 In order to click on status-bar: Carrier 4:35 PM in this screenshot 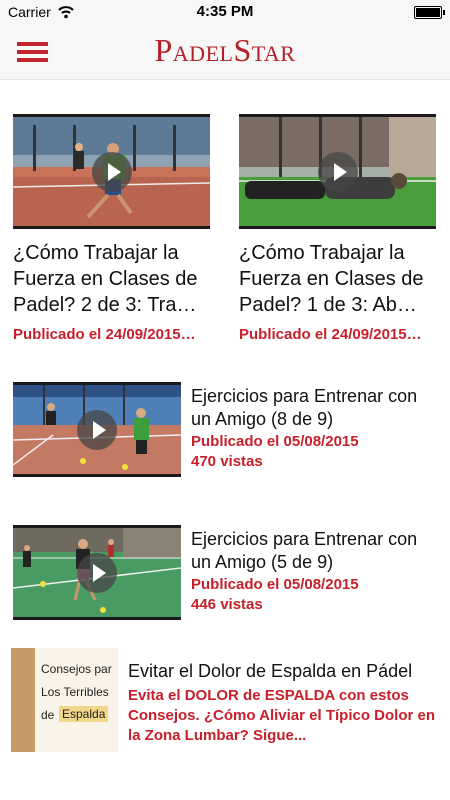, I will do `click(225, 12)`.